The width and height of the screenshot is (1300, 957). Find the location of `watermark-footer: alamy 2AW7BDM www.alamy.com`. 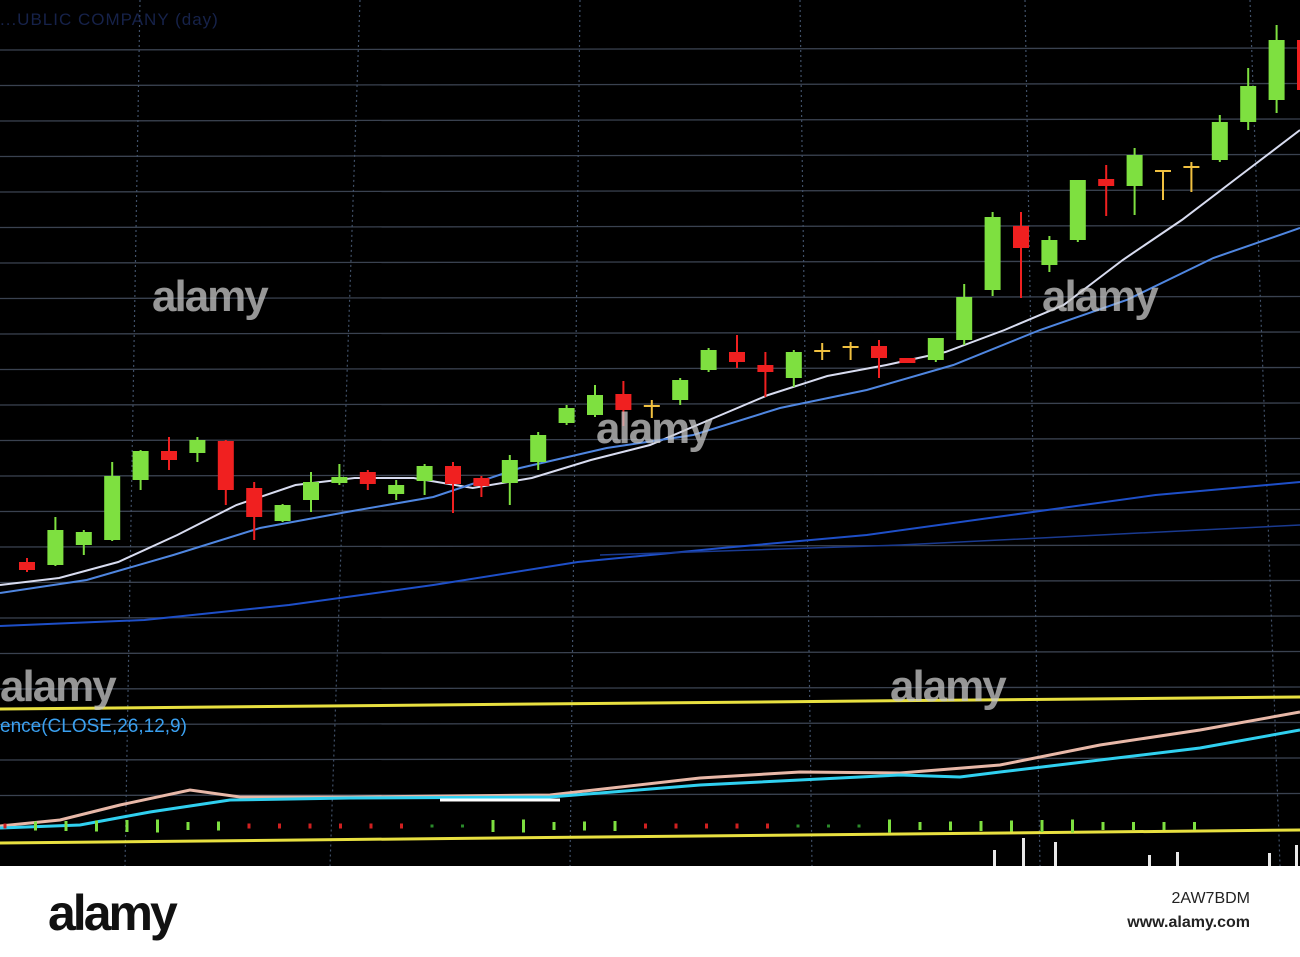

watermark-footer: alamy 2AW7BDM www.alamy.com is located at coordinates (650, 911).